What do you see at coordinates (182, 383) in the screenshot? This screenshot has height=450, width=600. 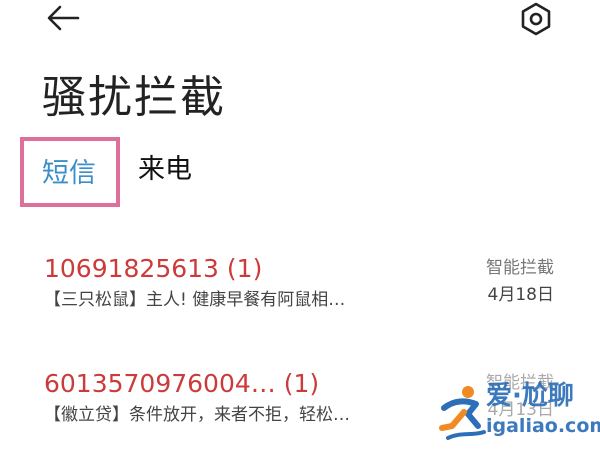 I see `message-sender: 6013570976004… (1)` at bounding box center [182, 383].